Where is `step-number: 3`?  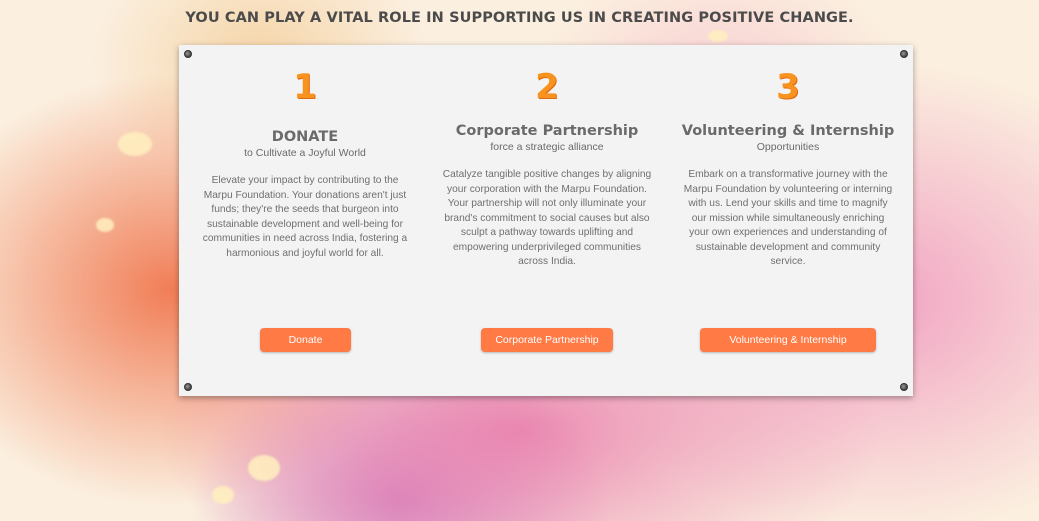 step-number: 3 is located at coordinates (788, 87).